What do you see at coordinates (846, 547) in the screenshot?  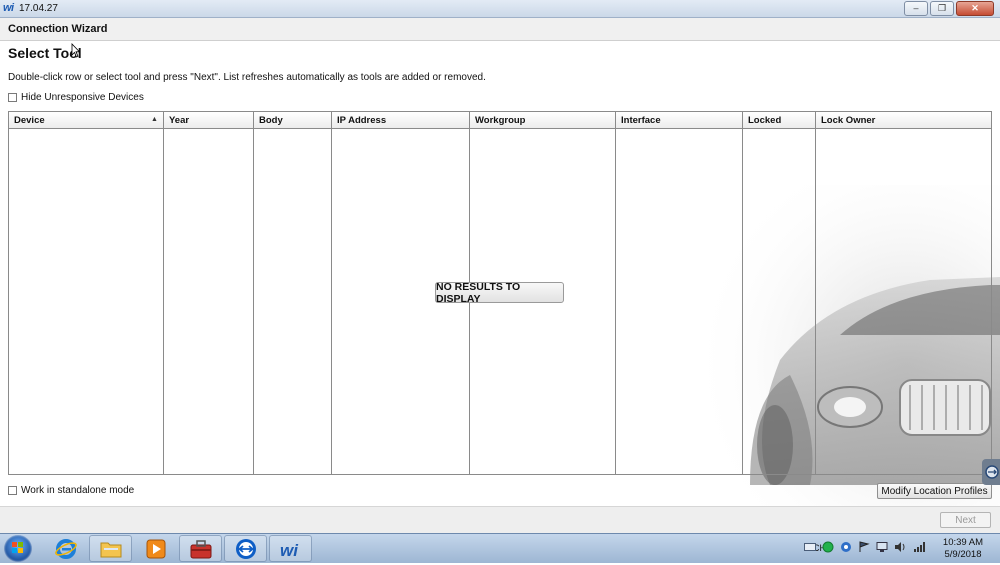 I see `settings-gear-icon` at bounding box center [846, 547].